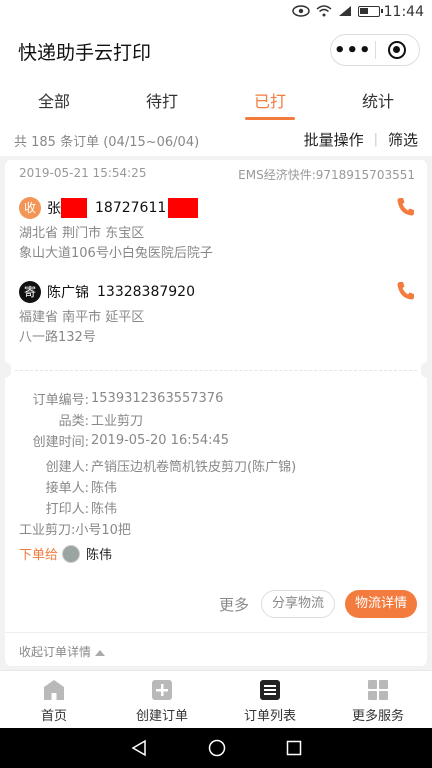 This screenshot has width=432, height=768. What do you see at coordinates (324, 11) in the screenshot?
I see `wifi-icon` at bounding box center [324, 11].